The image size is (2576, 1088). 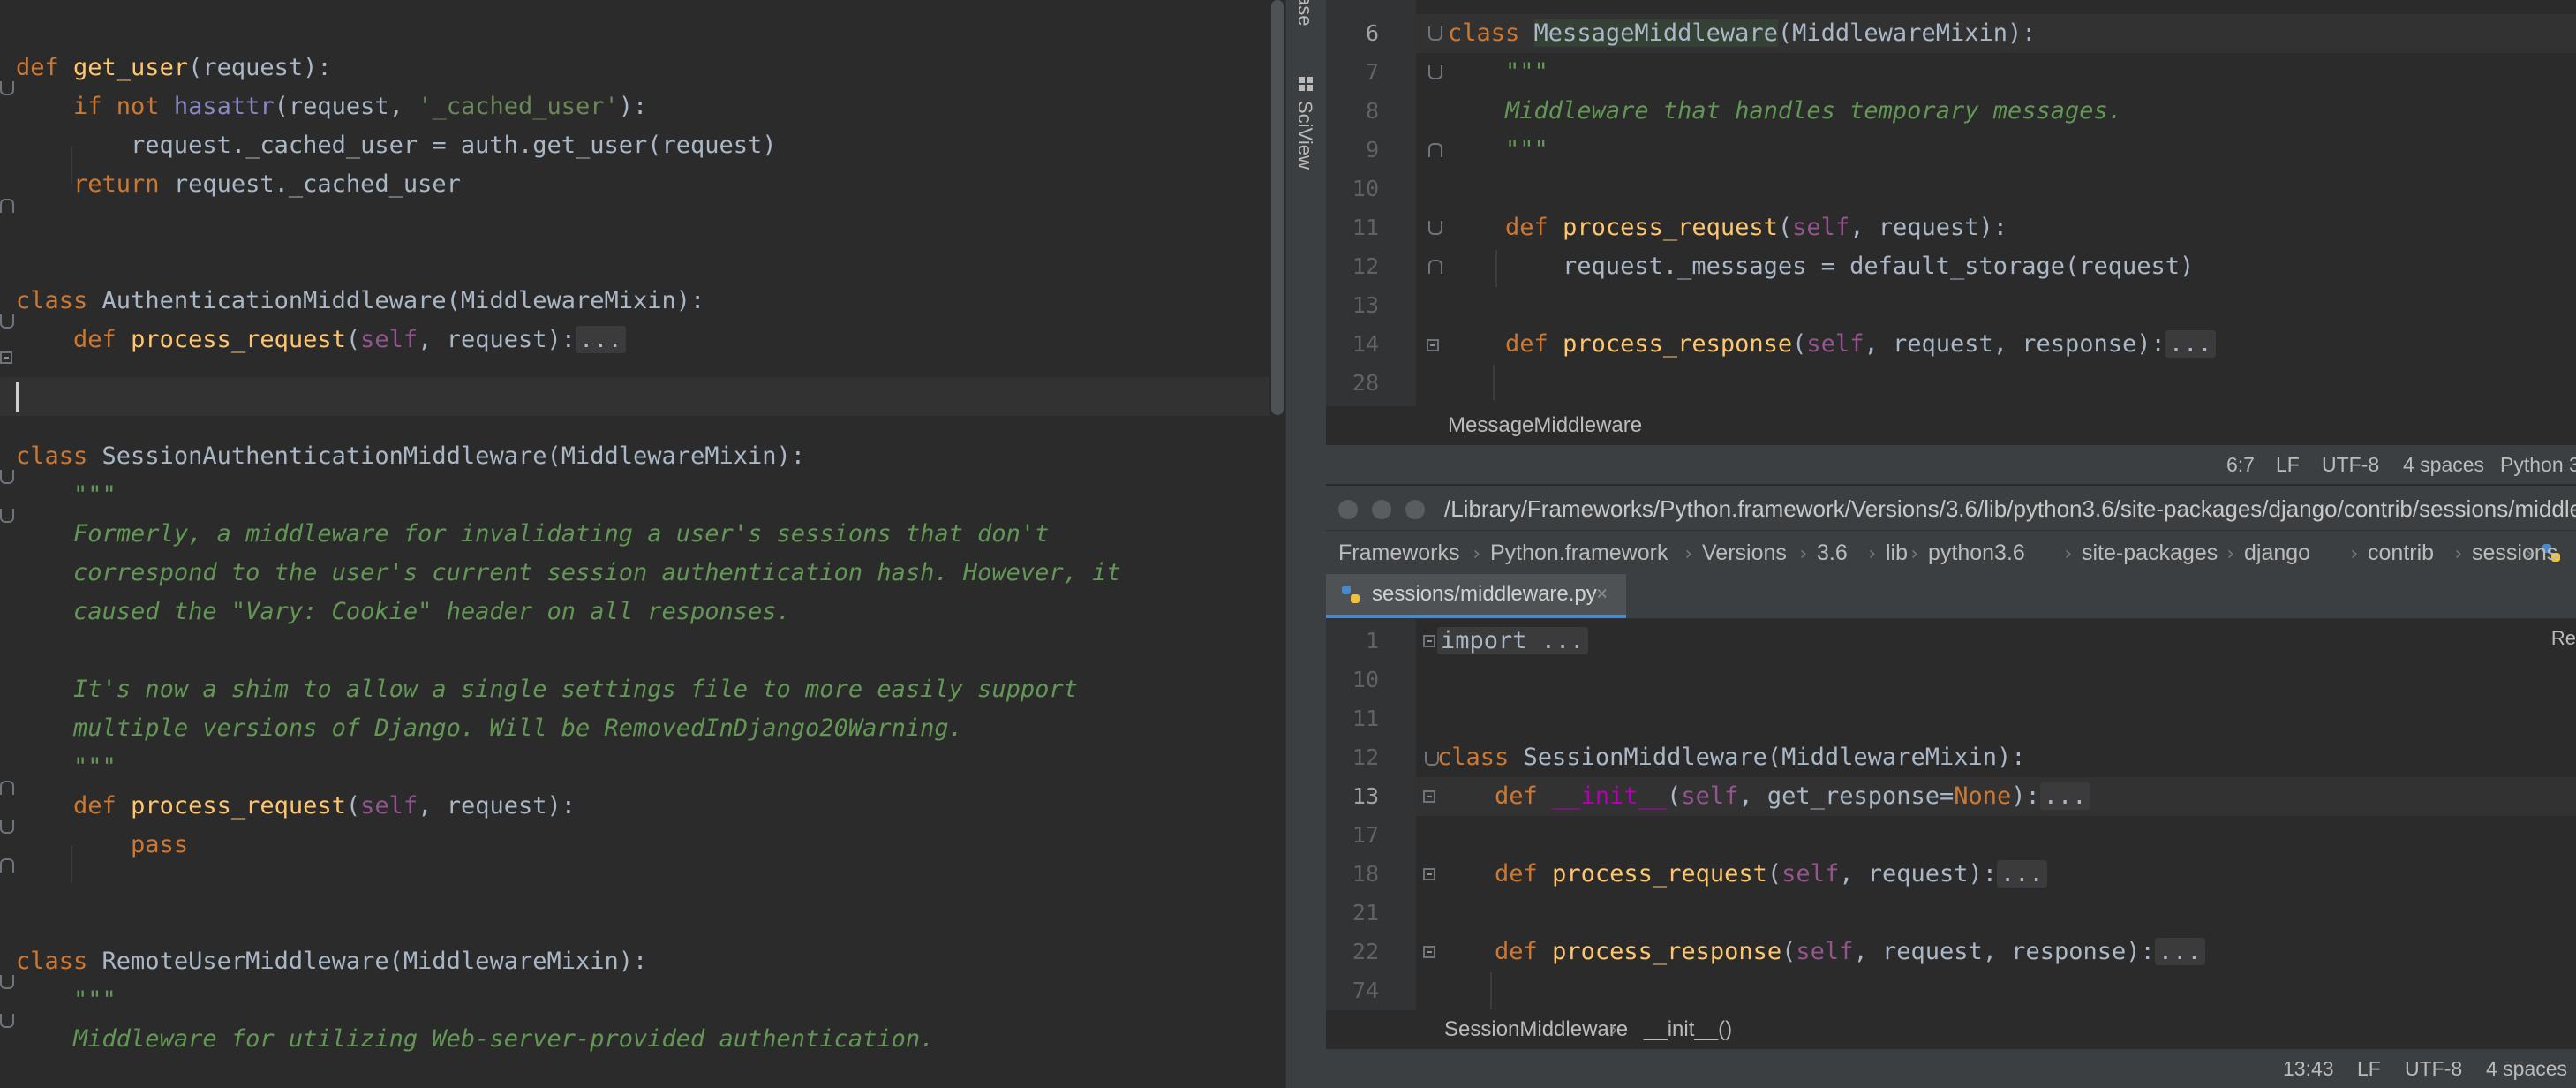 What do you see at coordinates (1897, 553) in the screenshot?
I see `nav-crumb: lib` at bounding box center [1897, 553].